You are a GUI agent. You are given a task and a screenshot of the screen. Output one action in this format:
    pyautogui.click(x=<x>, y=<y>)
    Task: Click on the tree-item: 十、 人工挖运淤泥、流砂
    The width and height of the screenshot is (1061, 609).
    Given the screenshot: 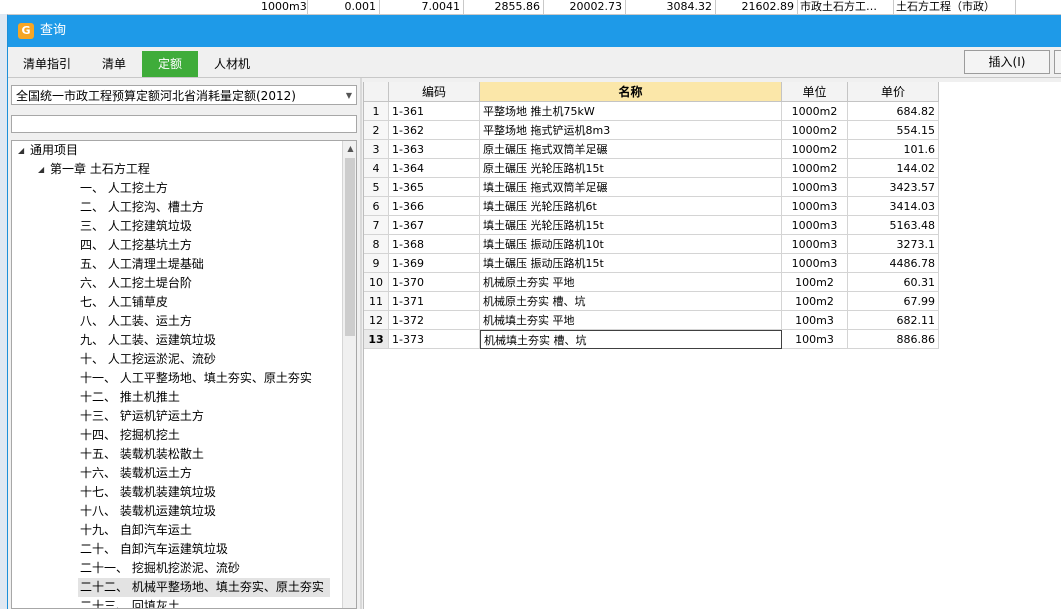 What is the action you would take?
    pyautogui.click(x=150, y=359)
    